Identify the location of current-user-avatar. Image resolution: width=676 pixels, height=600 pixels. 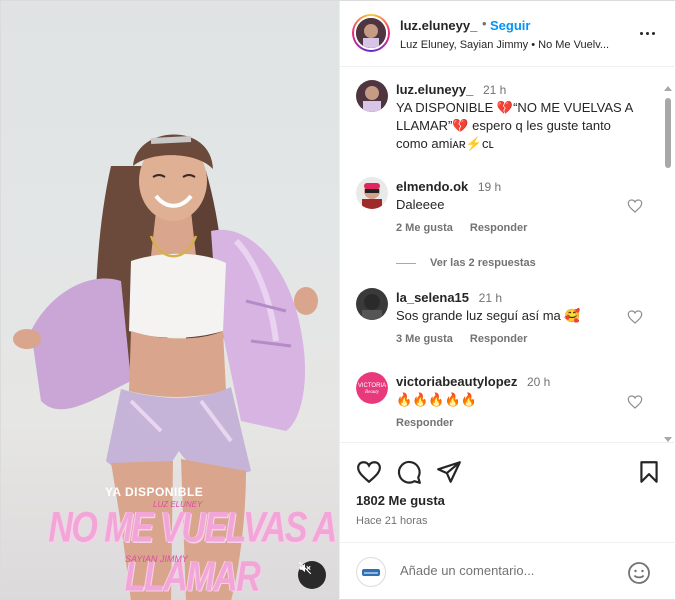
(371, 572).